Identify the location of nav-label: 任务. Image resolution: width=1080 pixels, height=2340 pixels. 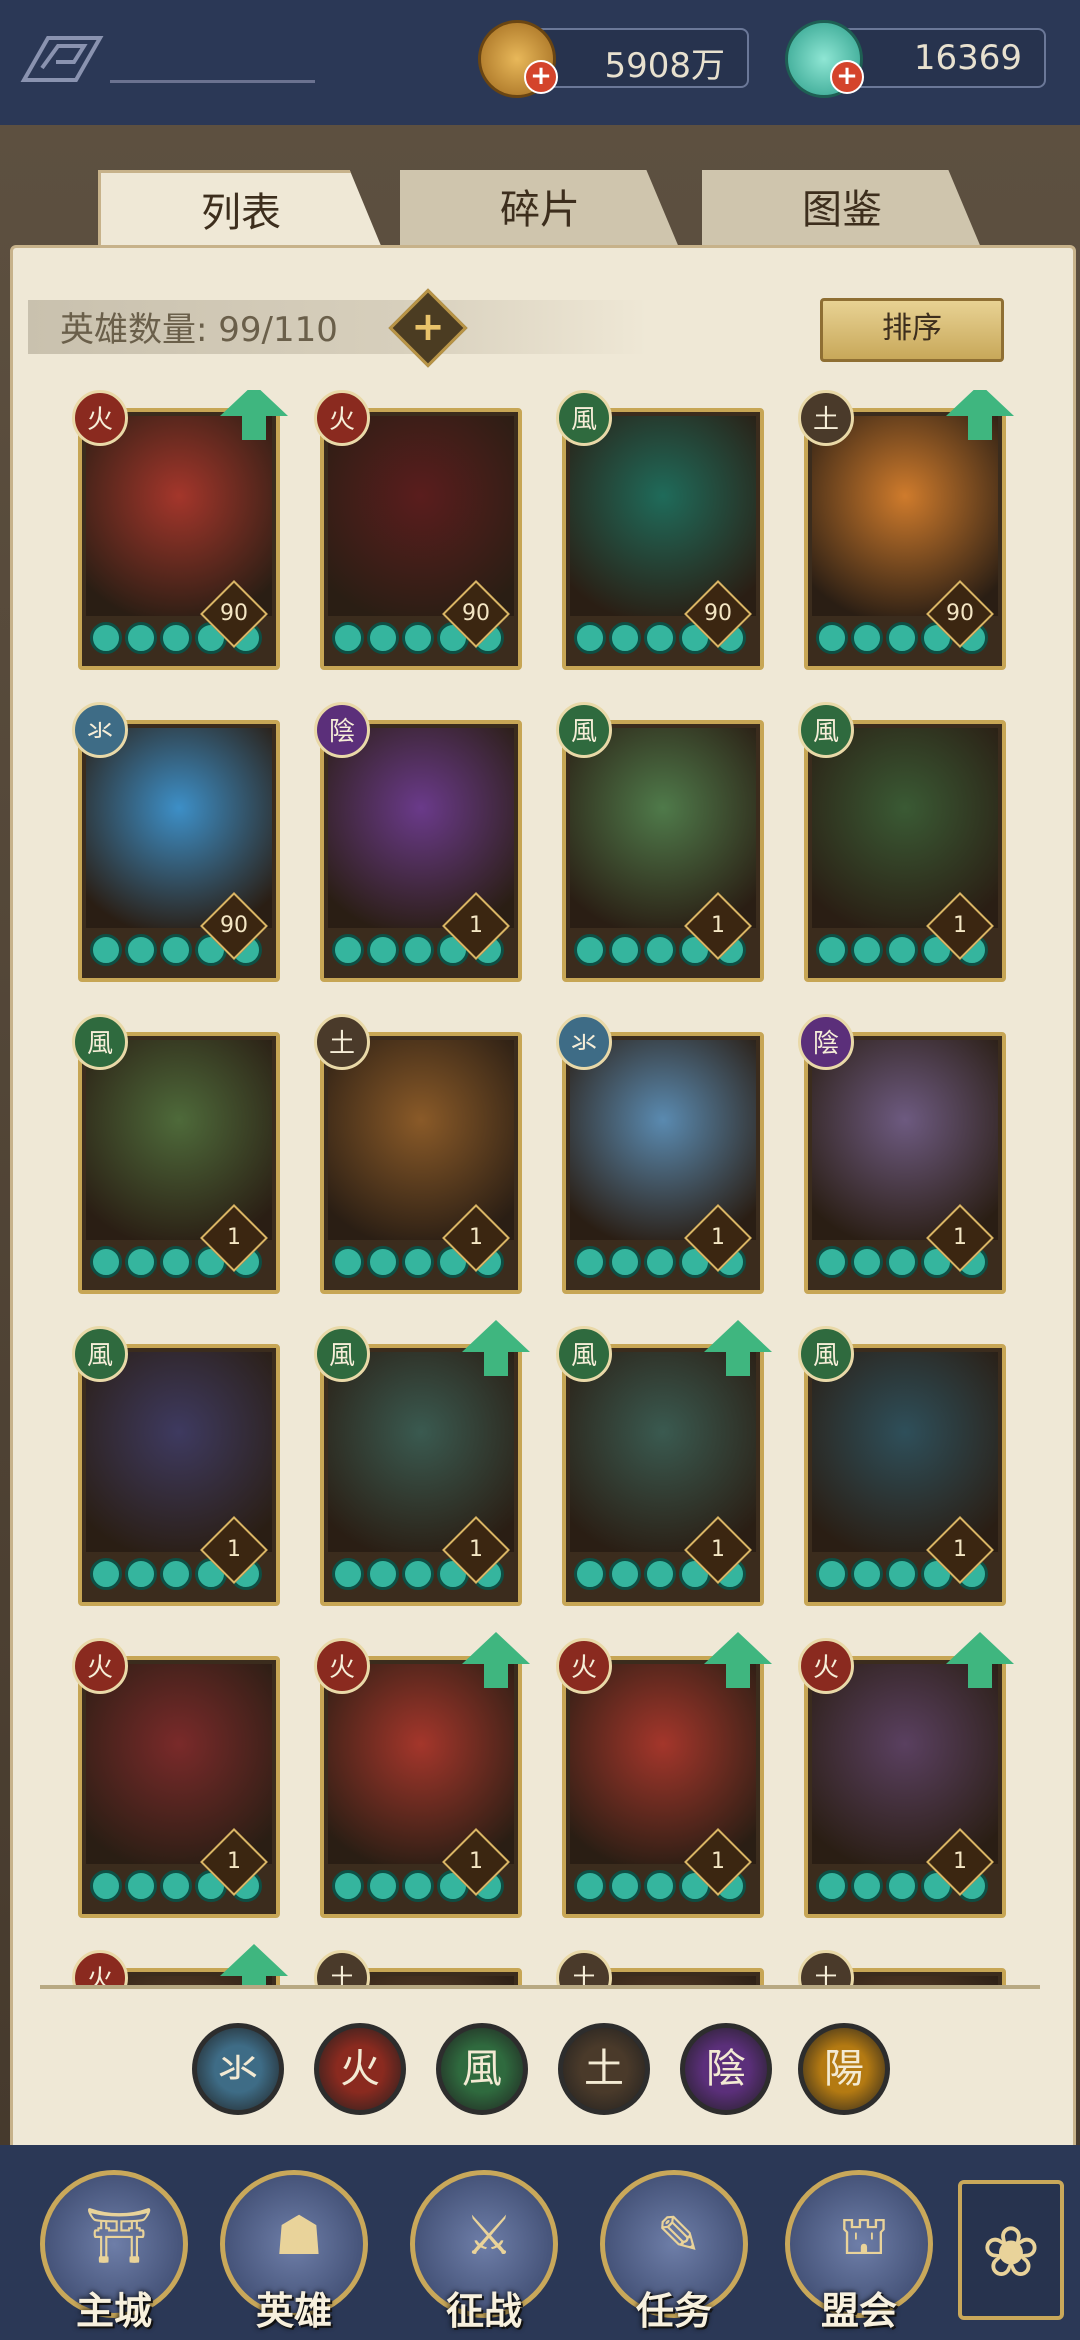
(673, 2311).